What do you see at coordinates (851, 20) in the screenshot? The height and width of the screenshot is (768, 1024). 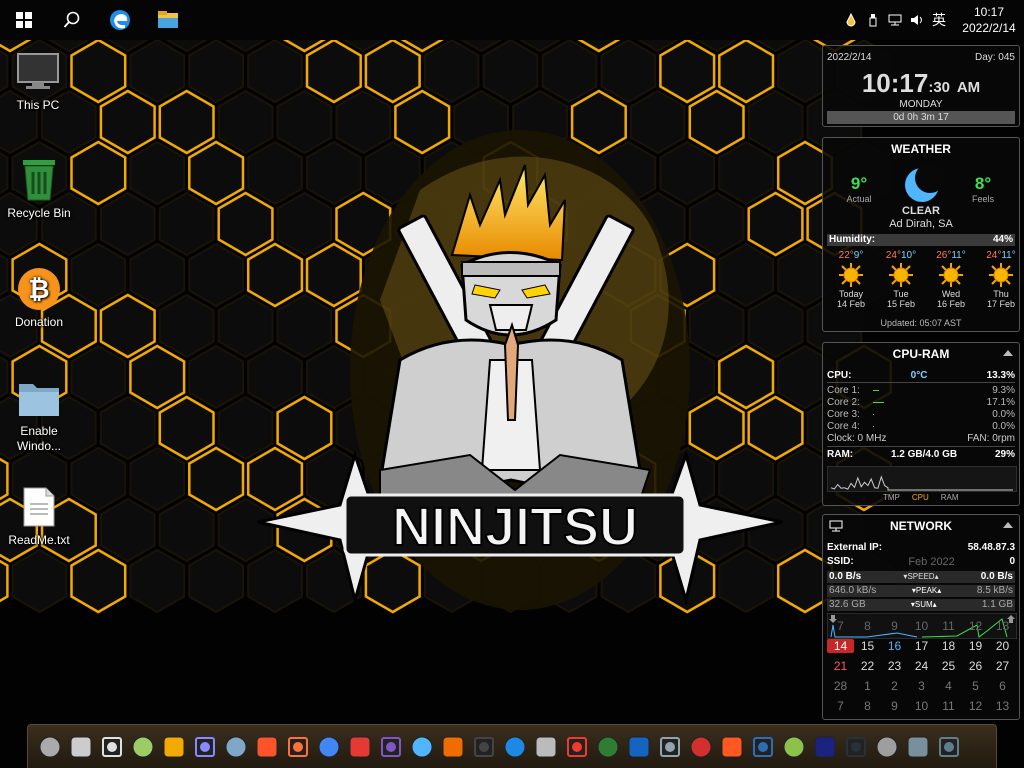 I see `droplet-icon` at bounding box center [851, 20].